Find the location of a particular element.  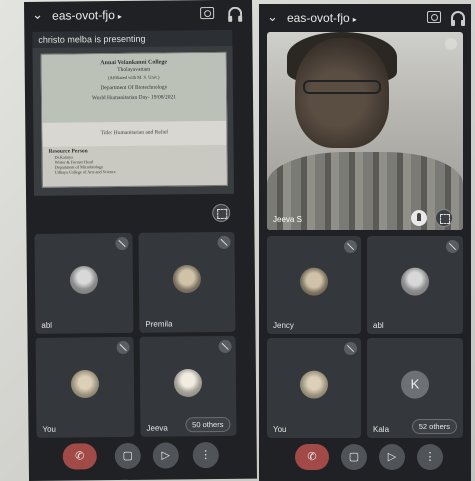

participant-name: Kala is located at coordinates (381, 429).